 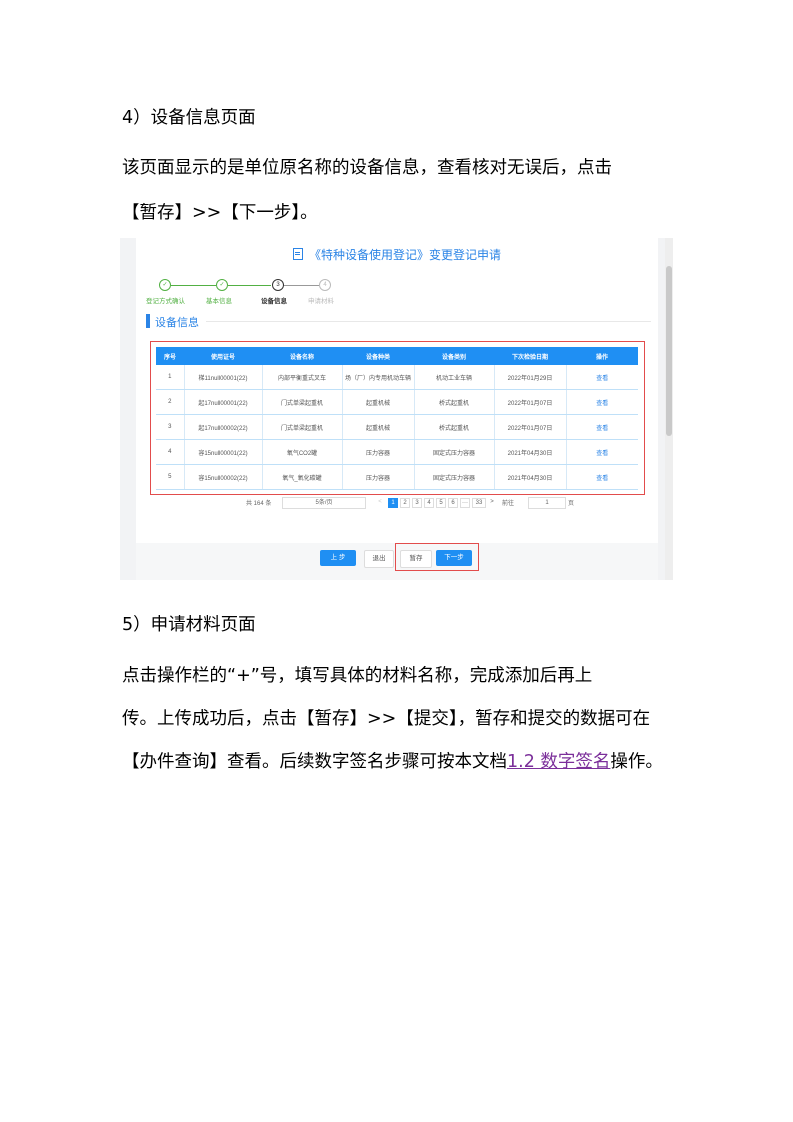 I want to click on cell-device-kind: 场（厂）内专用机动车辆, so click(x=377, y=377).